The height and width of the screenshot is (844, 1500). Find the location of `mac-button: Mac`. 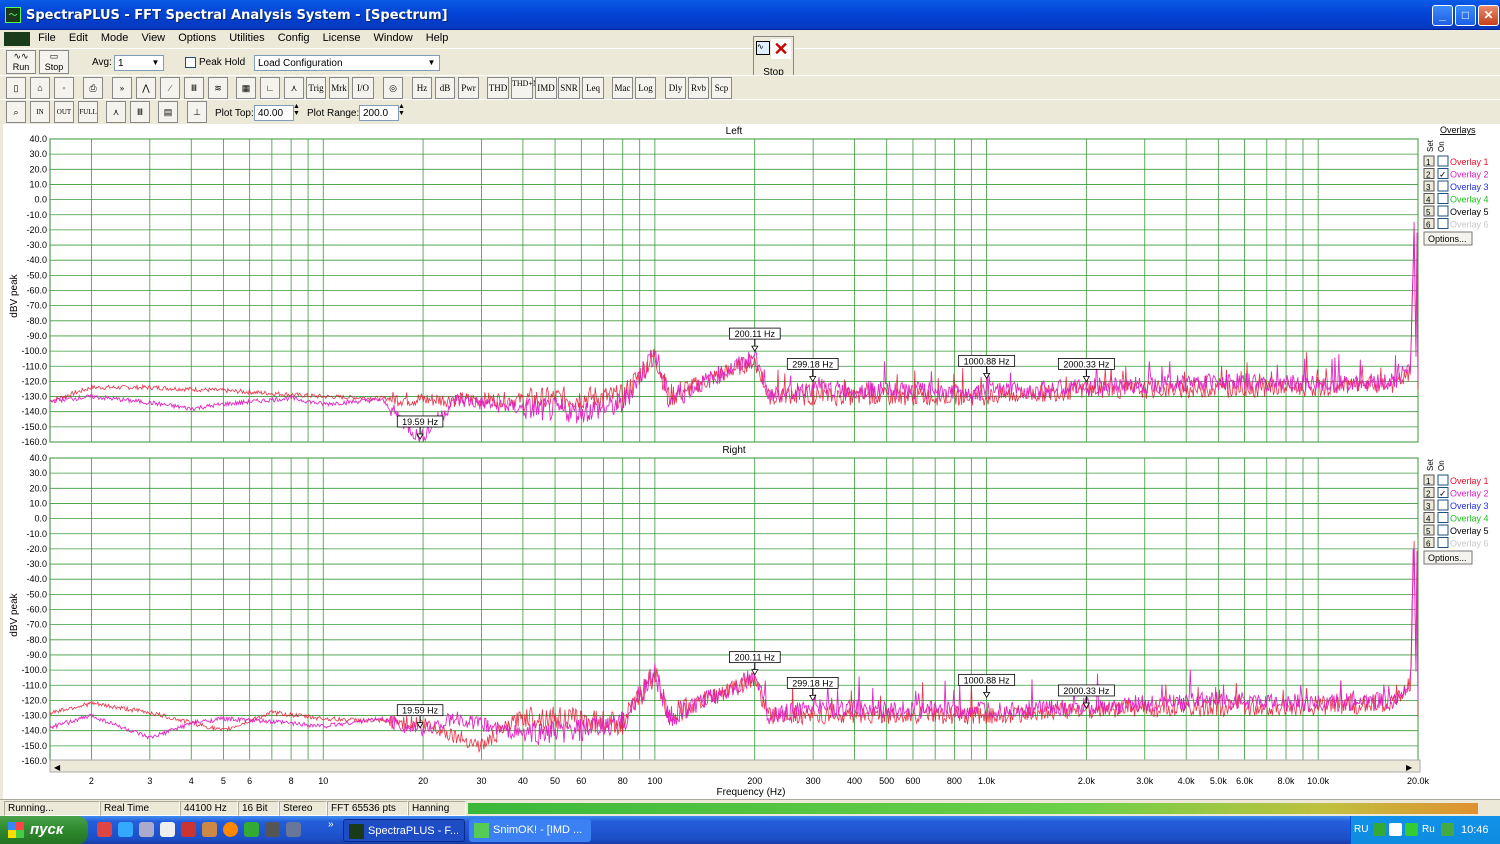

mac-button: Mac is located at coordinates (622, 88).